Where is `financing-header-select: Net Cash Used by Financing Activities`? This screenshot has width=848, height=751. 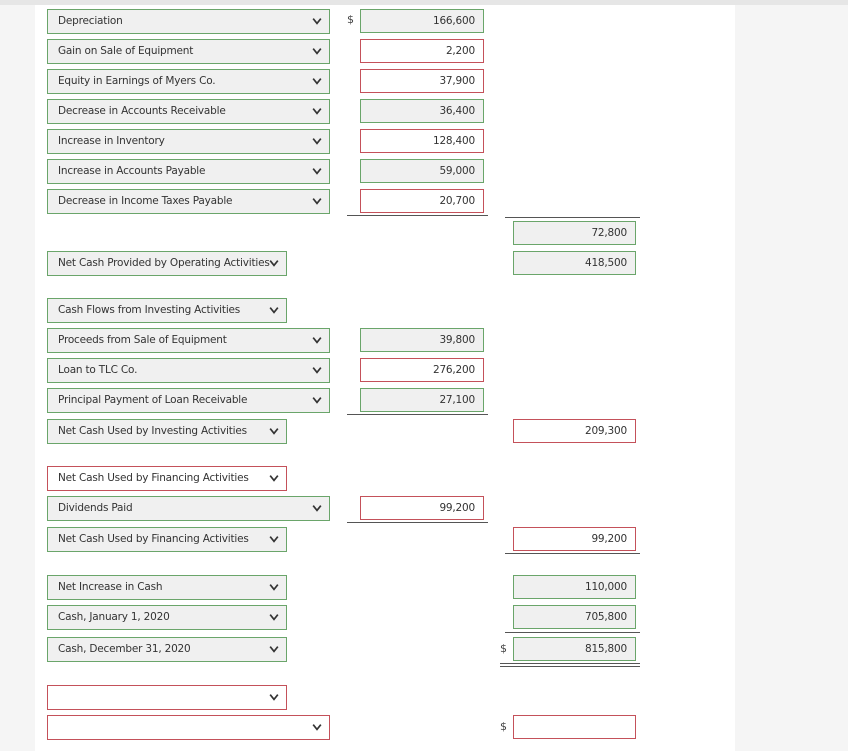
financing-header-select: Net Cash Used by Financing Activities is located at coordinates (167, 478).